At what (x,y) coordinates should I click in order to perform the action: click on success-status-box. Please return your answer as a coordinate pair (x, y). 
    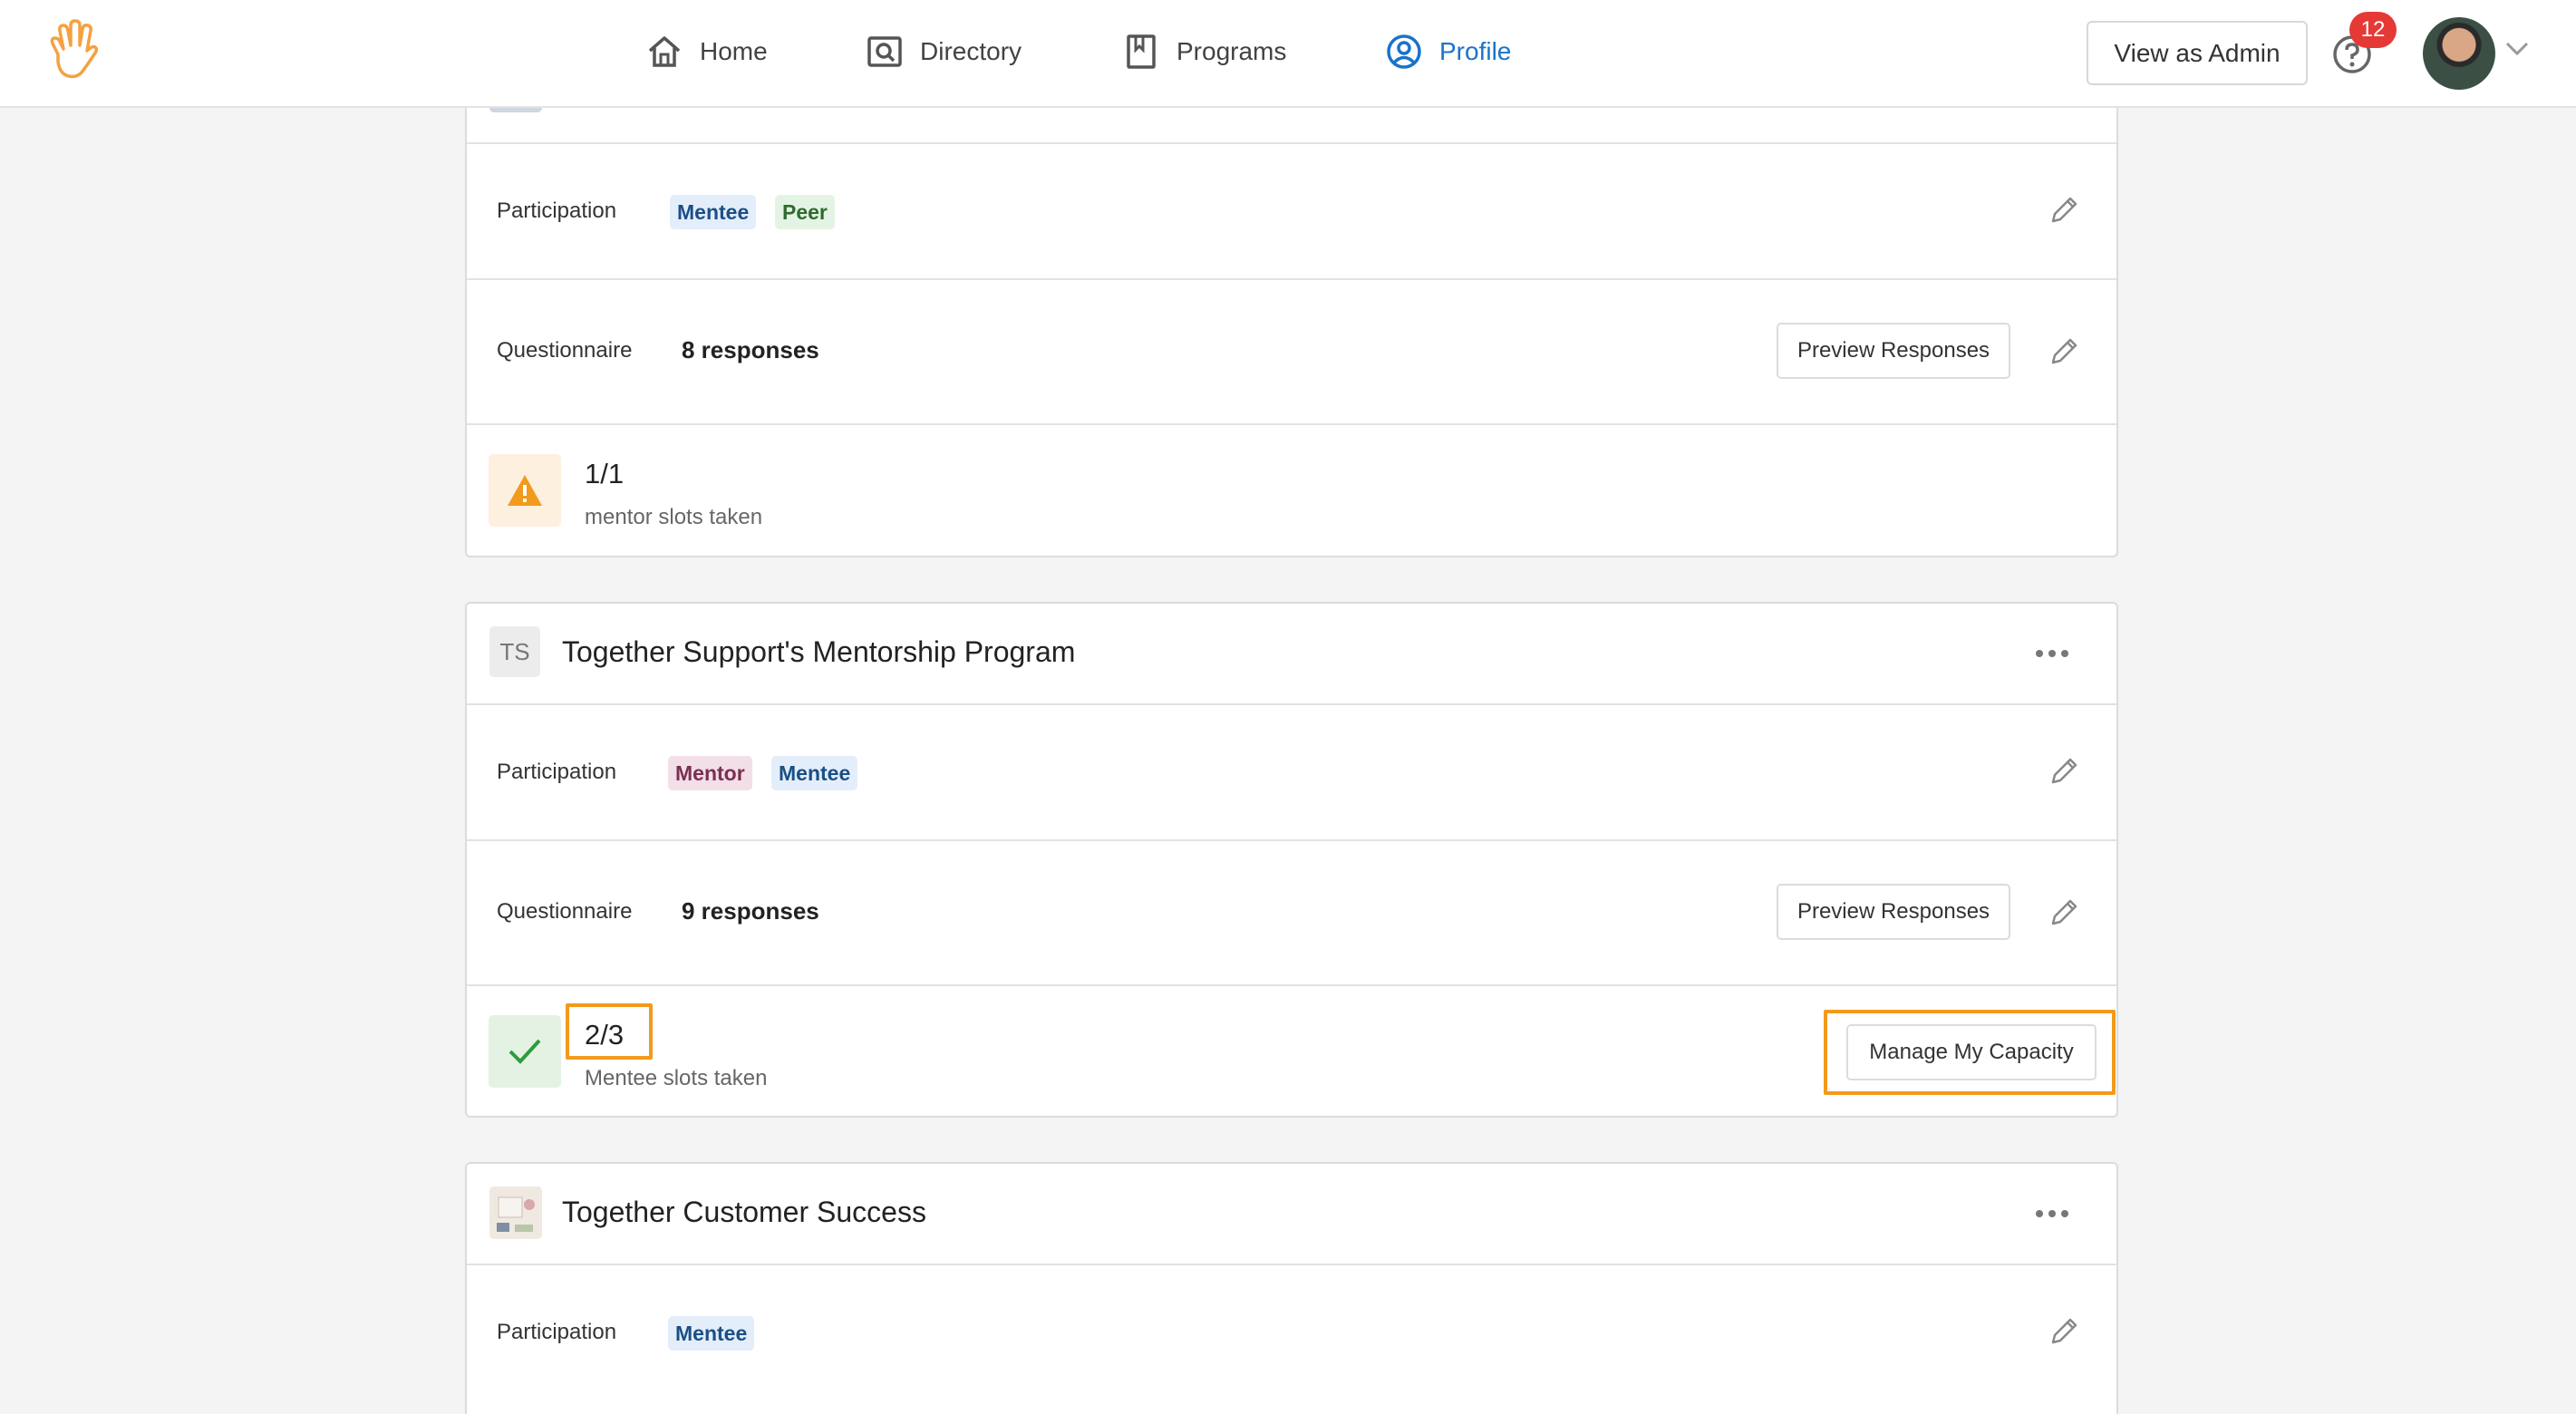
    Looking at the image, I should click on (525, 1051).